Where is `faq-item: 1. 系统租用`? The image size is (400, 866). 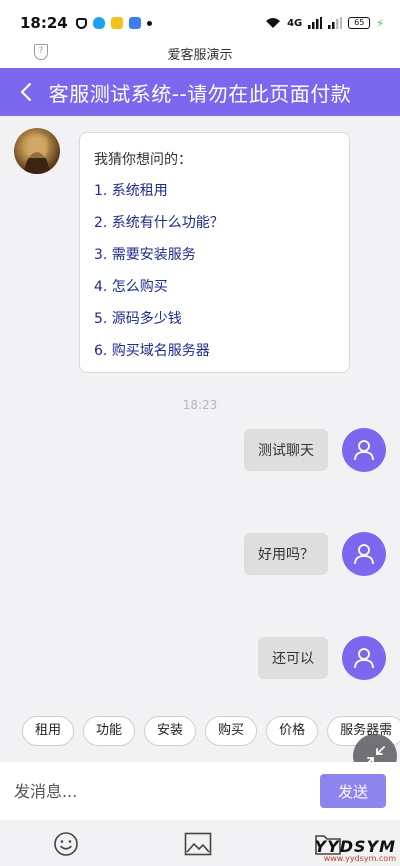 faq-item: 1. 系统租用 is located at coordinates (214, 197).